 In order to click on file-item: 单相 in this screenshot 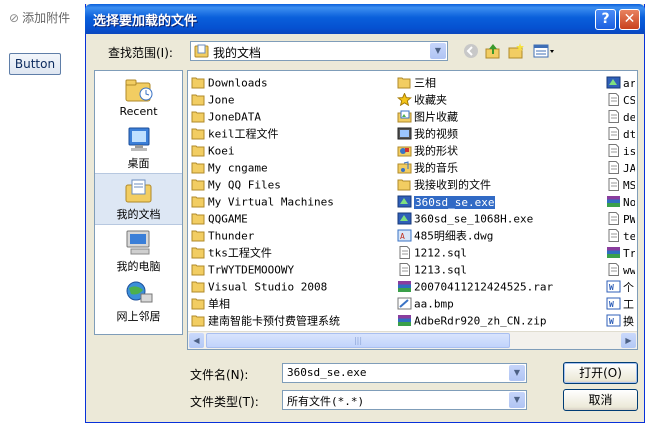, I will do `click(265, 303)`.